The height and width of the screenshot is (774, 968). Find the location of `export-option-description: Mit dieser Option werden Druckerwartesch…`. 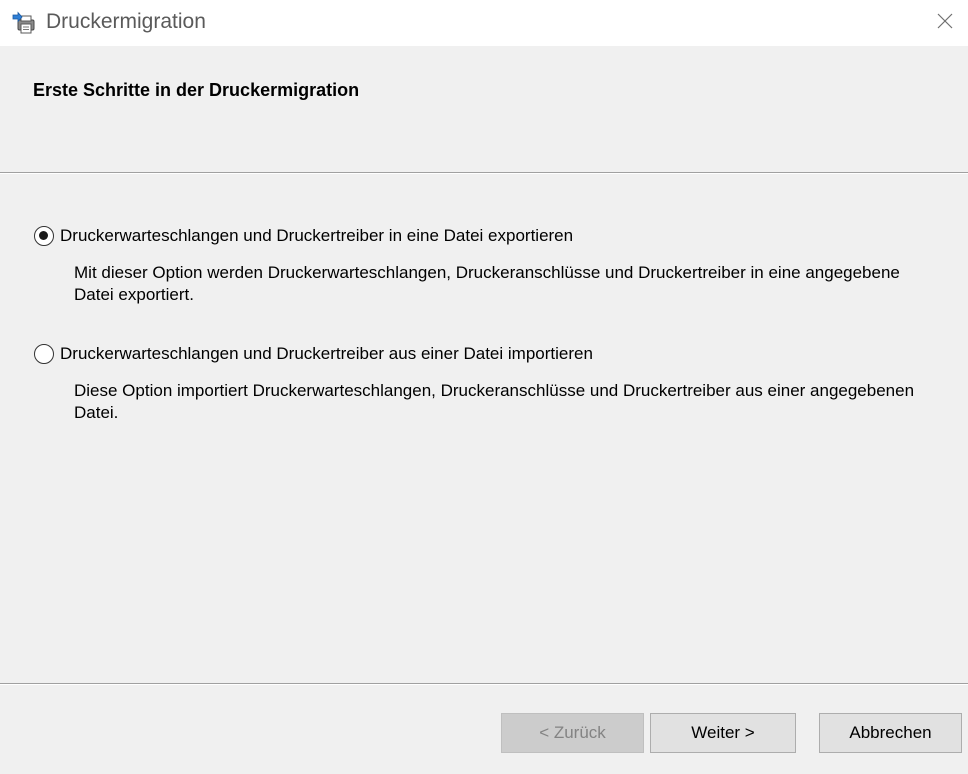

export-option-description: Mit dieser Option werden Druckerwartesch… is located at coordinates (487, 283).